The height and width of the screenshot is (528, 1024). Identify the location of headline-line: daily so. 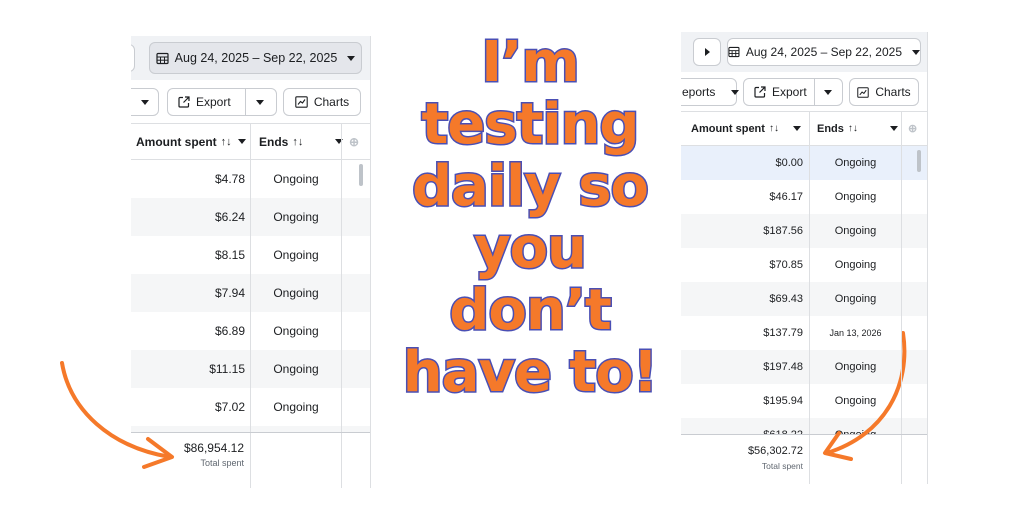
(530, 186).